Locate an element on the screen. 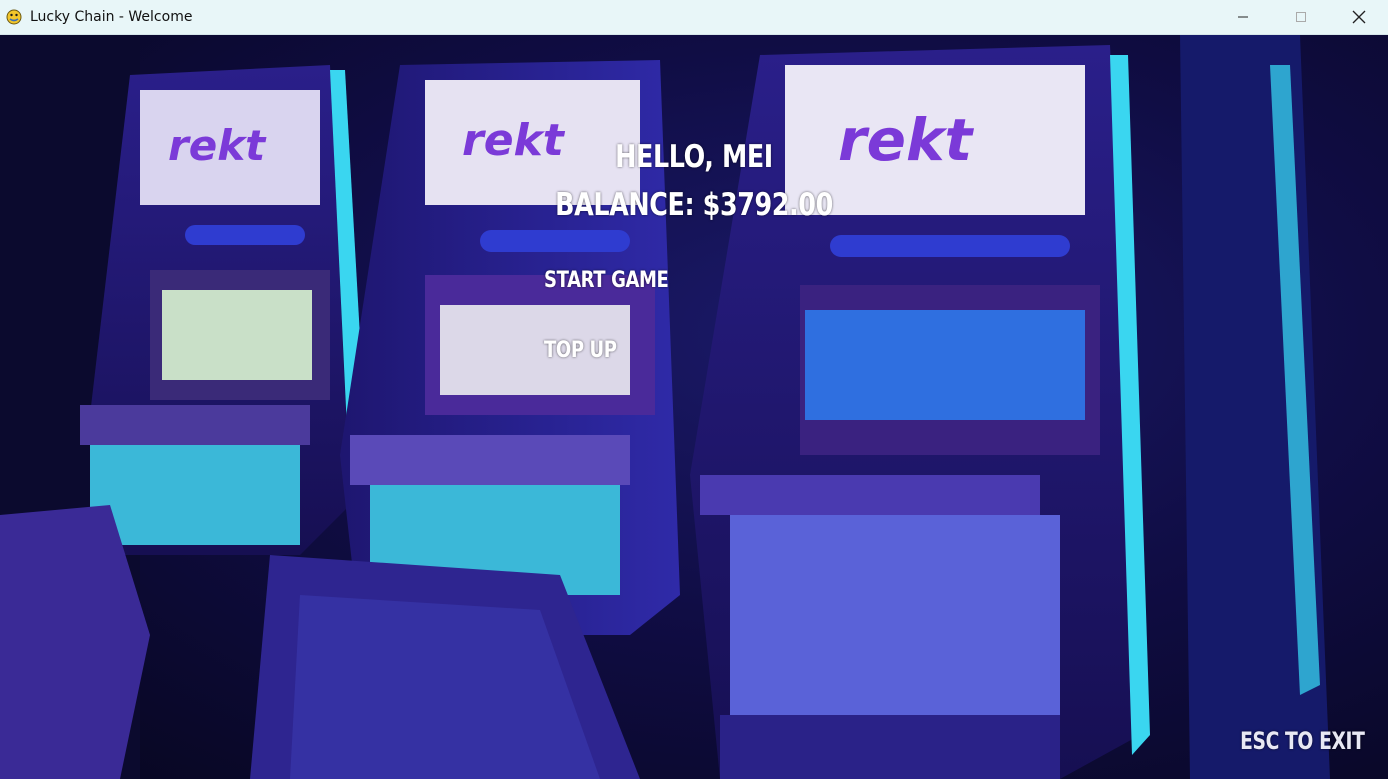 The height and width of the screenshot is (779, 1388). minimize-button is located at coordinates (1243, 17).